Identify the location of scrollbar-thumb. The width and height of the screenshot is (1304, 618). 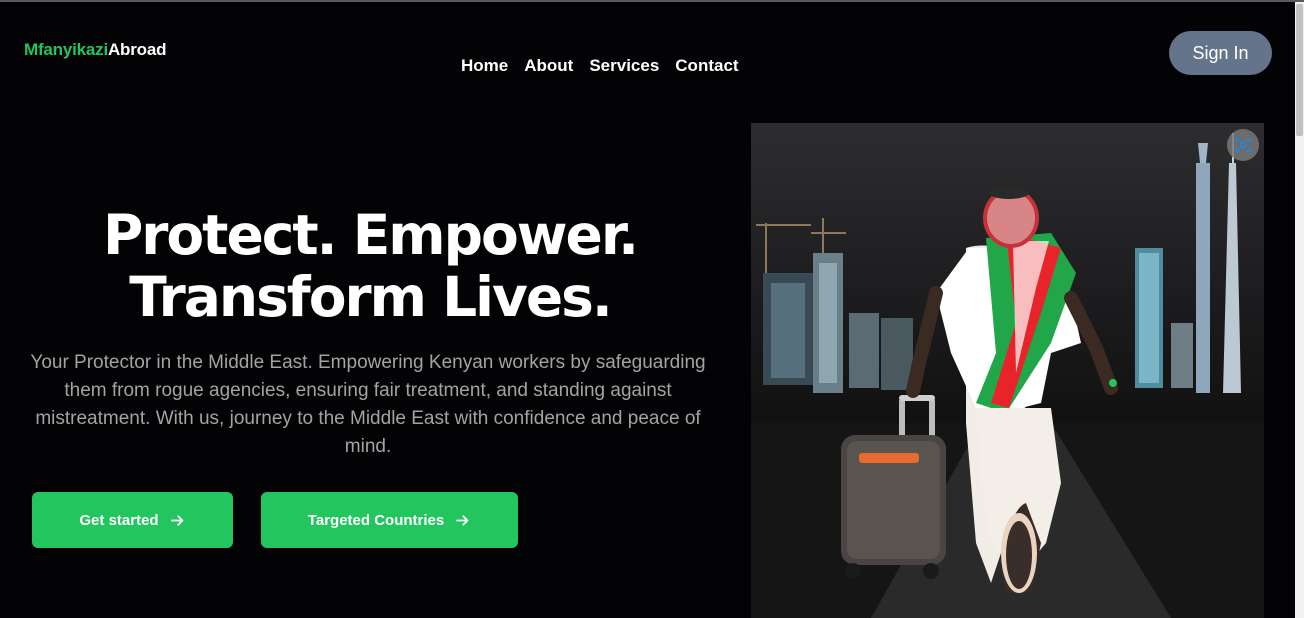
(1299, 70).